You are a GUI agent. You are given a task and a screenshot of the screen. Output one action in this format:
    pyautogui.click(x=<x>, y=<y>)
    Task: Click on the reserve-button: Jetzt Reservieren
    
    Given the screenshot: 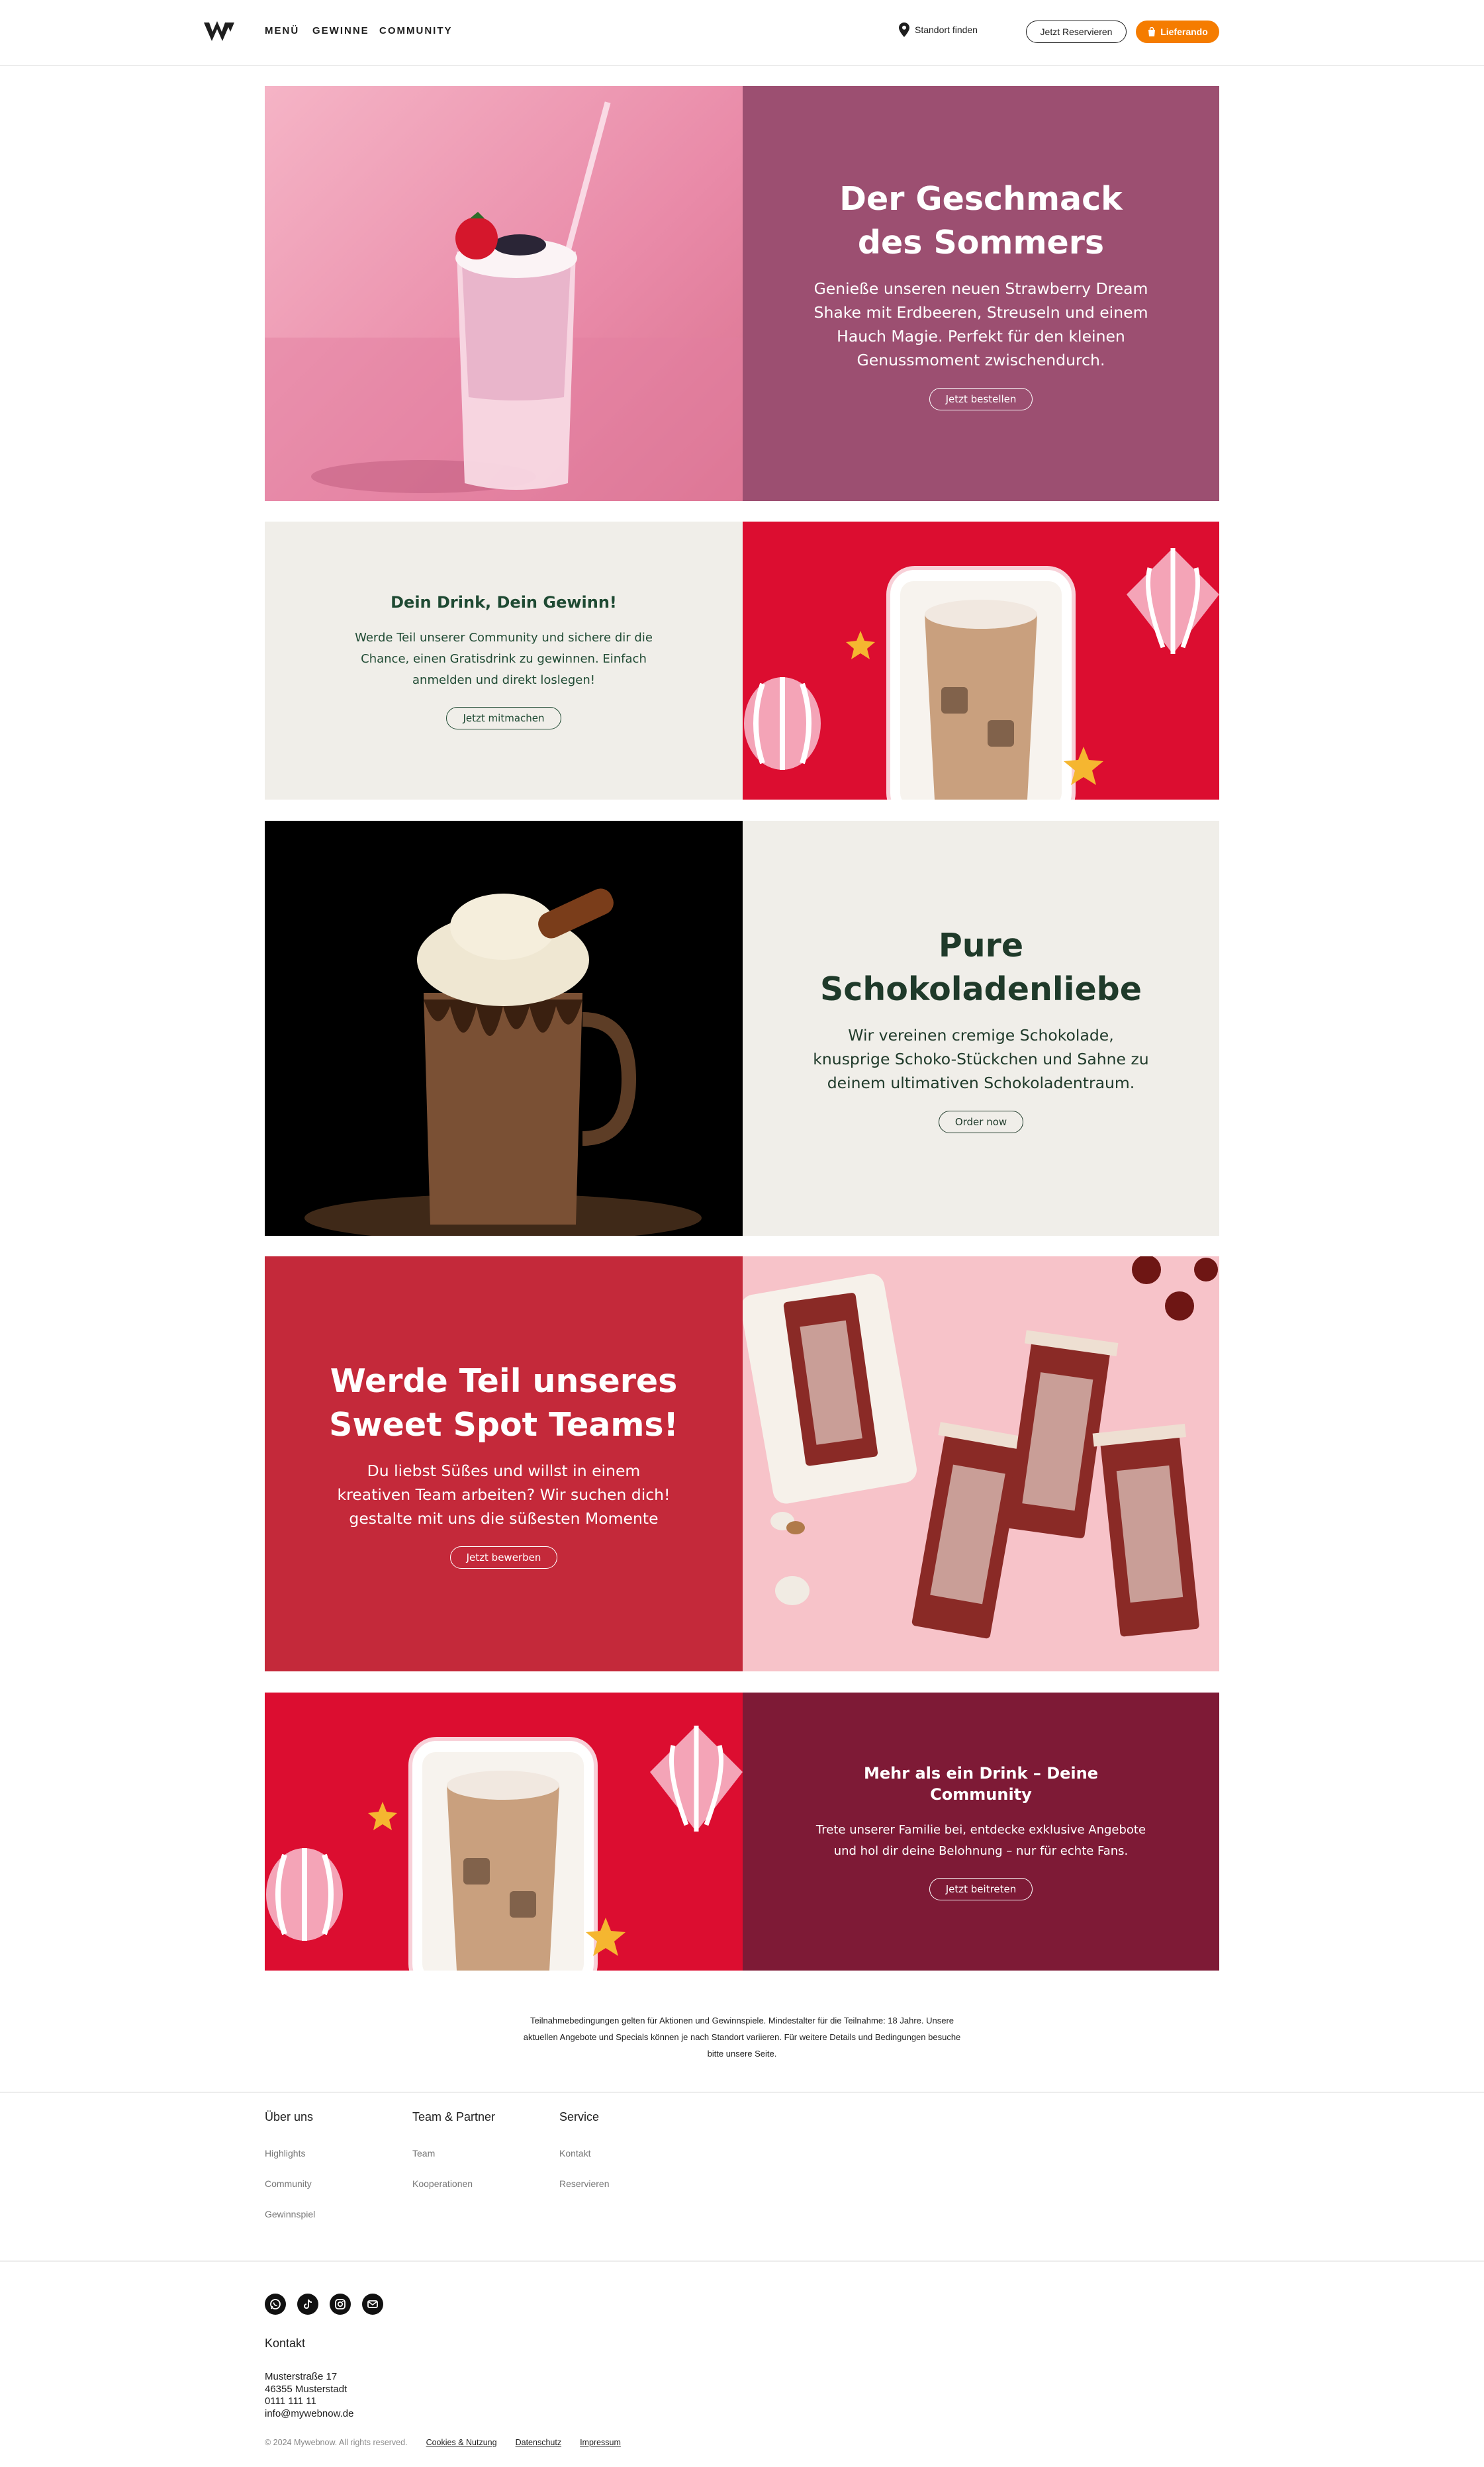 What is the action you would take?
    pyautogui.click(x=1076, y=32)
    